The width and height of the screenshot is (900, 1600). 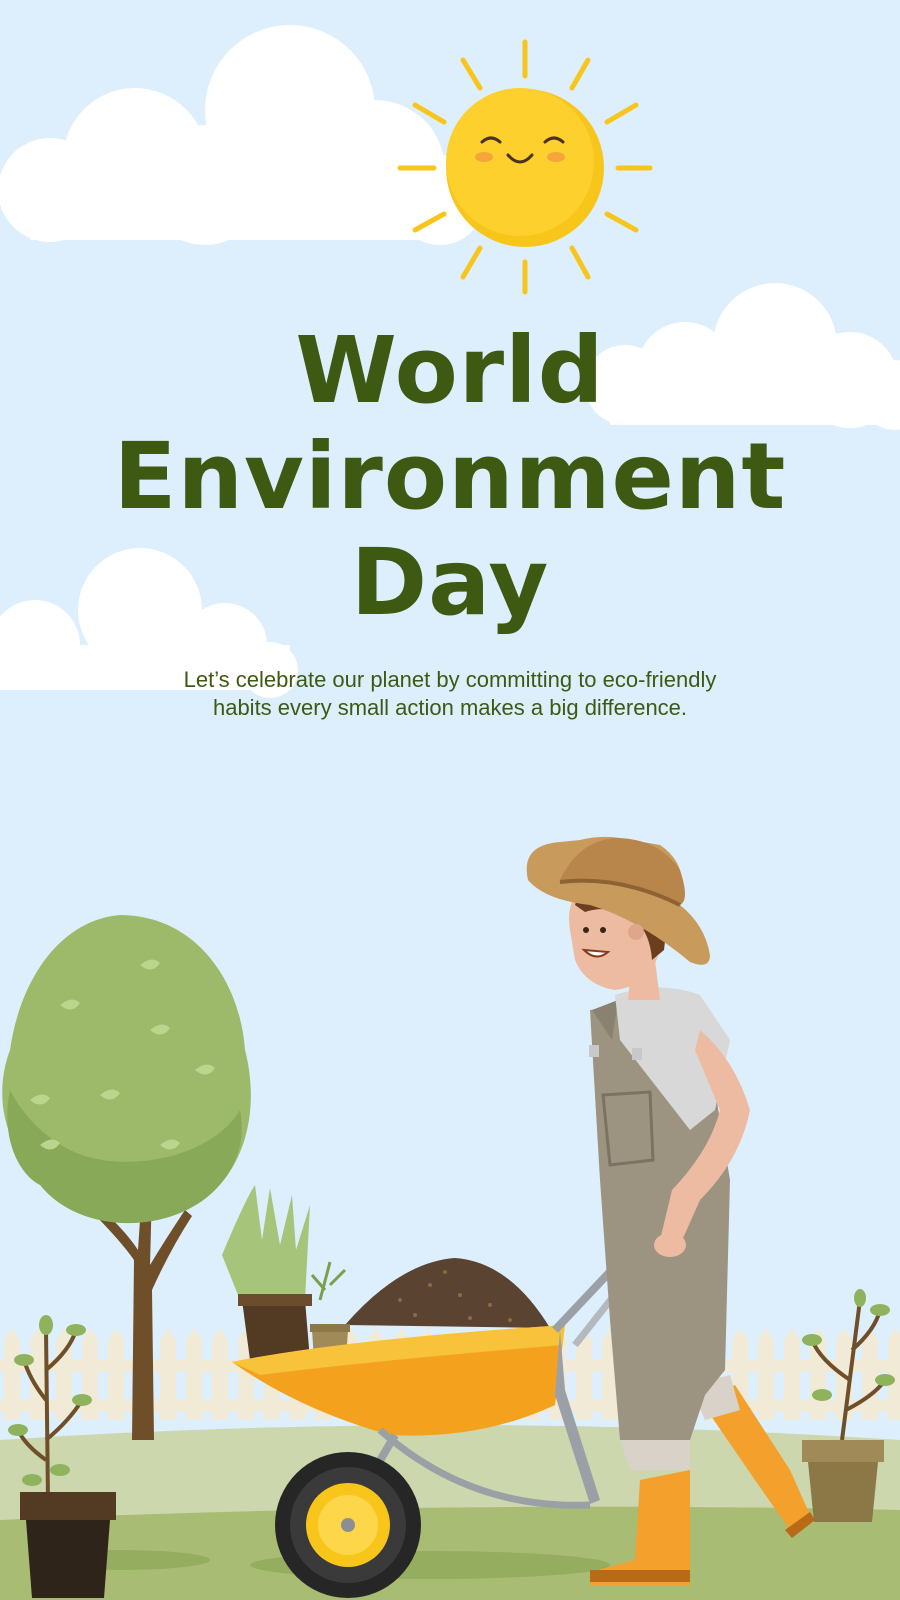 What do you see at coordinates (450, 370) in the screenshot?
I see `title-line-world: World` at bounding box center [450, 370].